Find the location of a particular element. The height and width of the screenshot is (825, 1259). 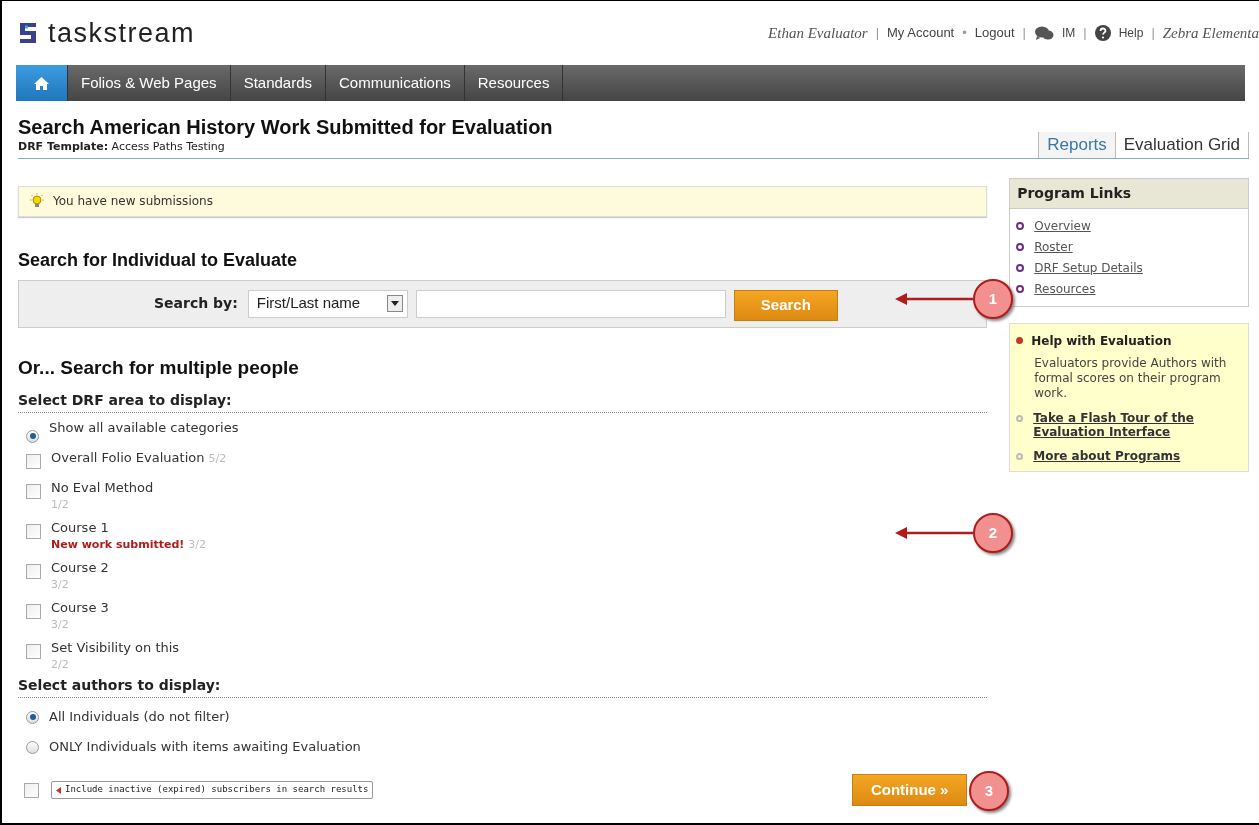

search-field is located at coordinates (570, 303).